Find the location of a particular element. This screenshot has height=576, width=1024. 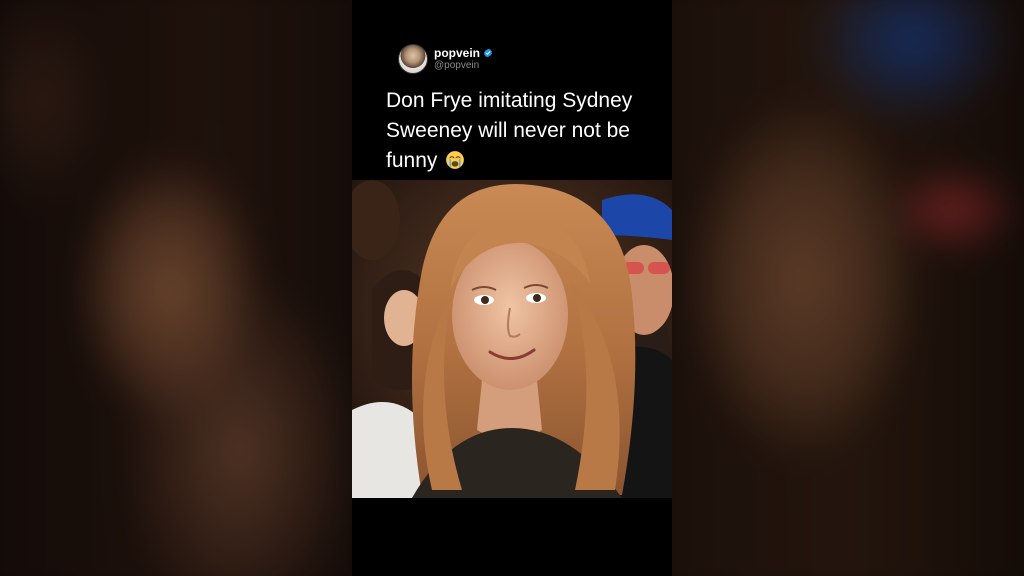

verified-badge-icon is located at coordinates (488, 53).